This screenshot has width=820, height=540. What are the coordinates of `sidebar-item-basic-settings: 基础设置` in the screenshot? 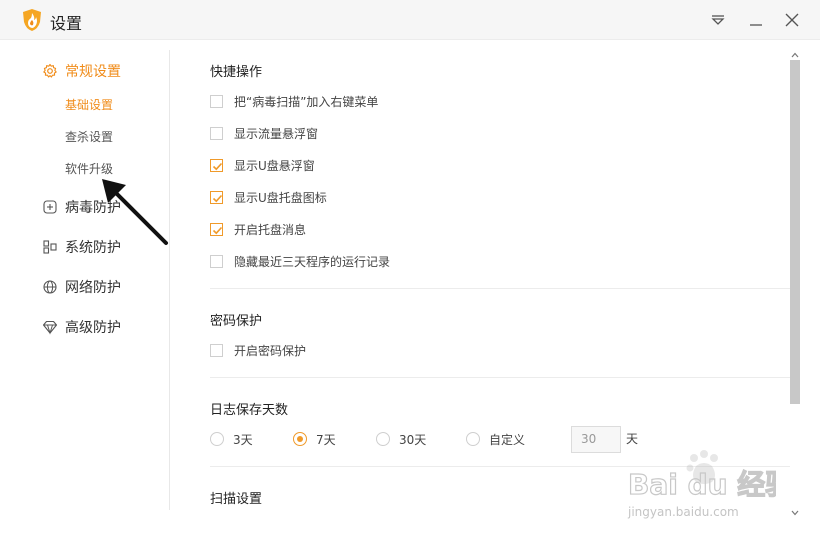 It's located at (89, 105).